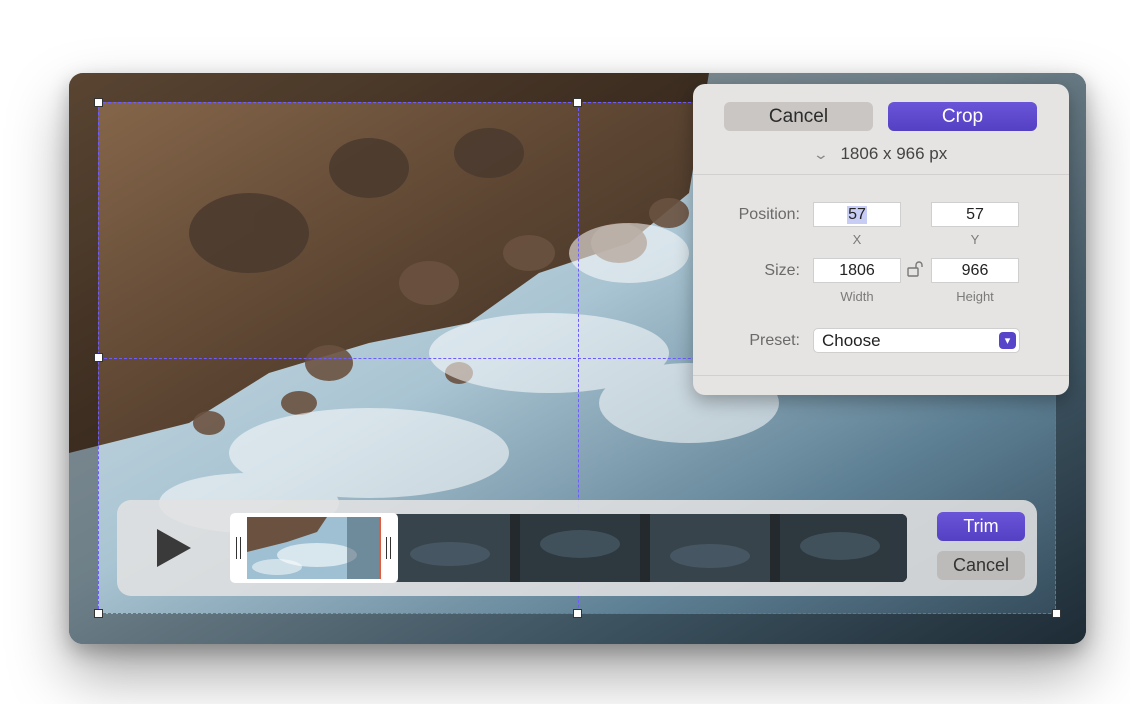  Describe the element at coordinates (981, 526) in the screenshot. I see `trim-button: Trim` at that location.